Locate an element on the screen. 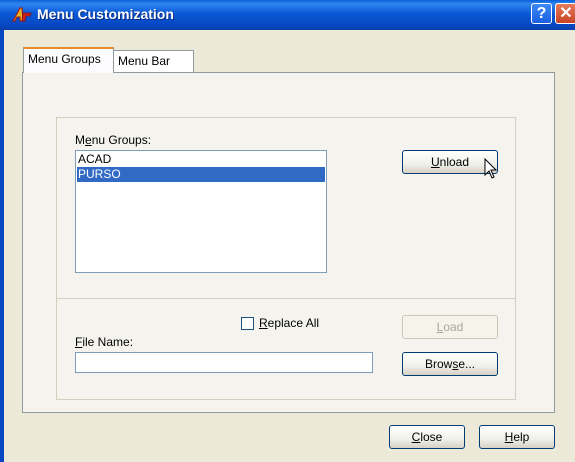  app-icon is located at coordinates (22, 14).